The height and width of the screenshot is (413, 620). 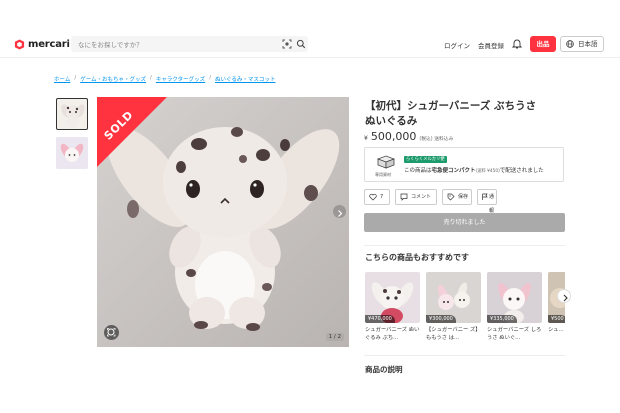 What do you see at coordinates (453, 171) in the screenshot?
I see `shipping-method: 宅急便コンパクト` at bounding box center [453, 171].